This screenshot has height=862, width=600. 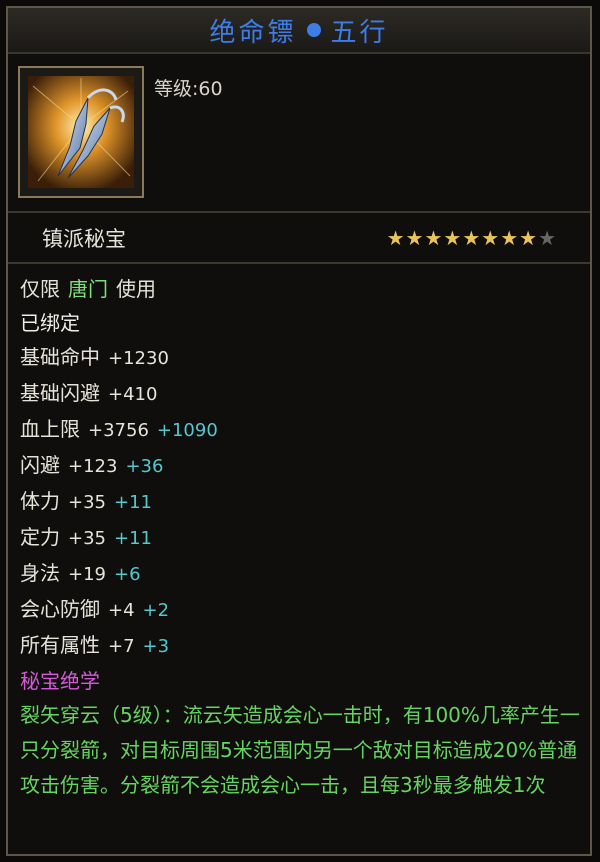 What do you see at coordinates (60, 357) in the screenshot?
I see `stat-name: 基础命中` at bounding box center [60, 357].